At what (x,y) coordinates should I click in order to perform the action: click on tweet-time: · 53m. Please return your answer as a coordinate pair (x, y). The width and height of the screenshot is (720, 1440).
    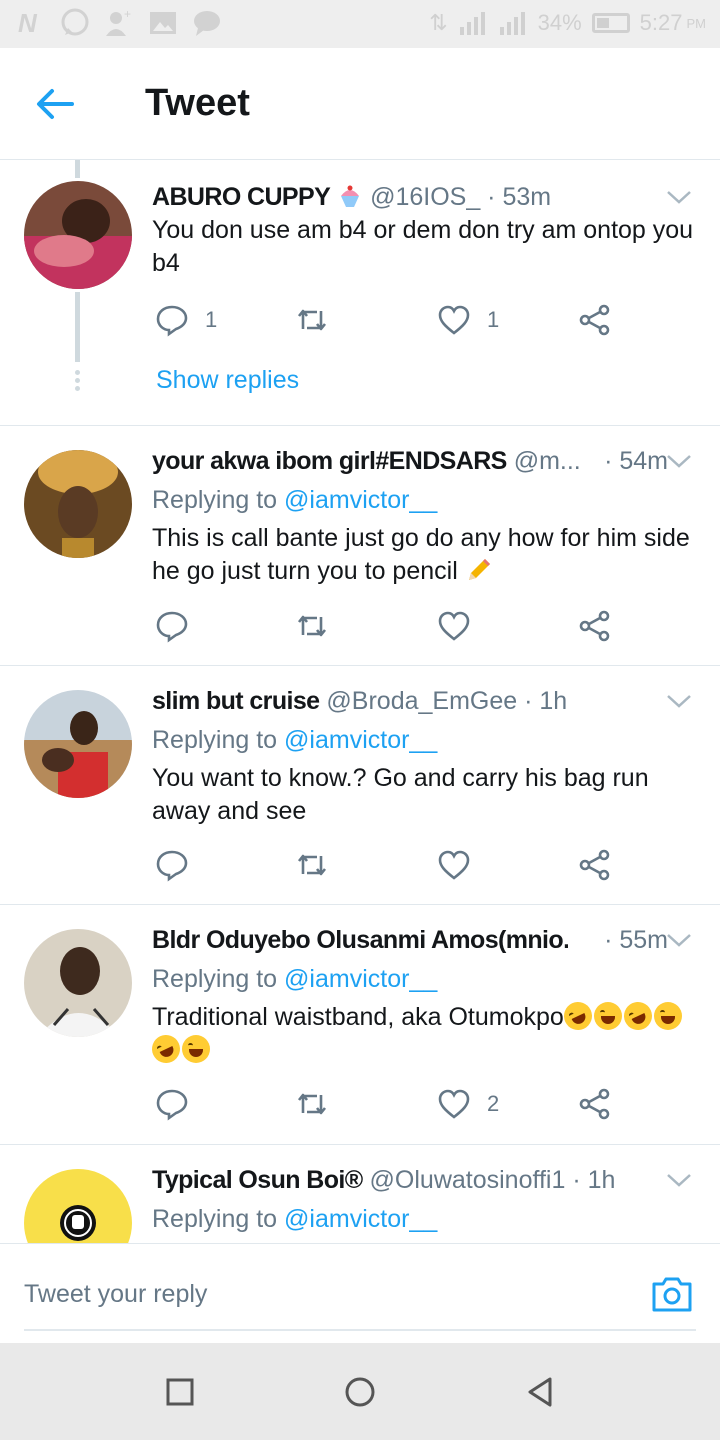
    Looking at the image, I should click on (519, 197).